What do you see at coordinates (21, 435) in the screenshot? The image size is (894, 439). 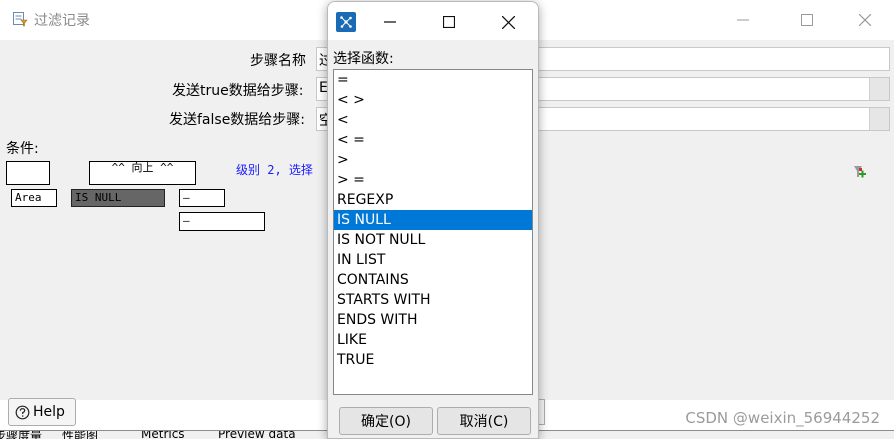 I see `tab-step-metrics: 步骤度量` at bounding box center [21, 435].